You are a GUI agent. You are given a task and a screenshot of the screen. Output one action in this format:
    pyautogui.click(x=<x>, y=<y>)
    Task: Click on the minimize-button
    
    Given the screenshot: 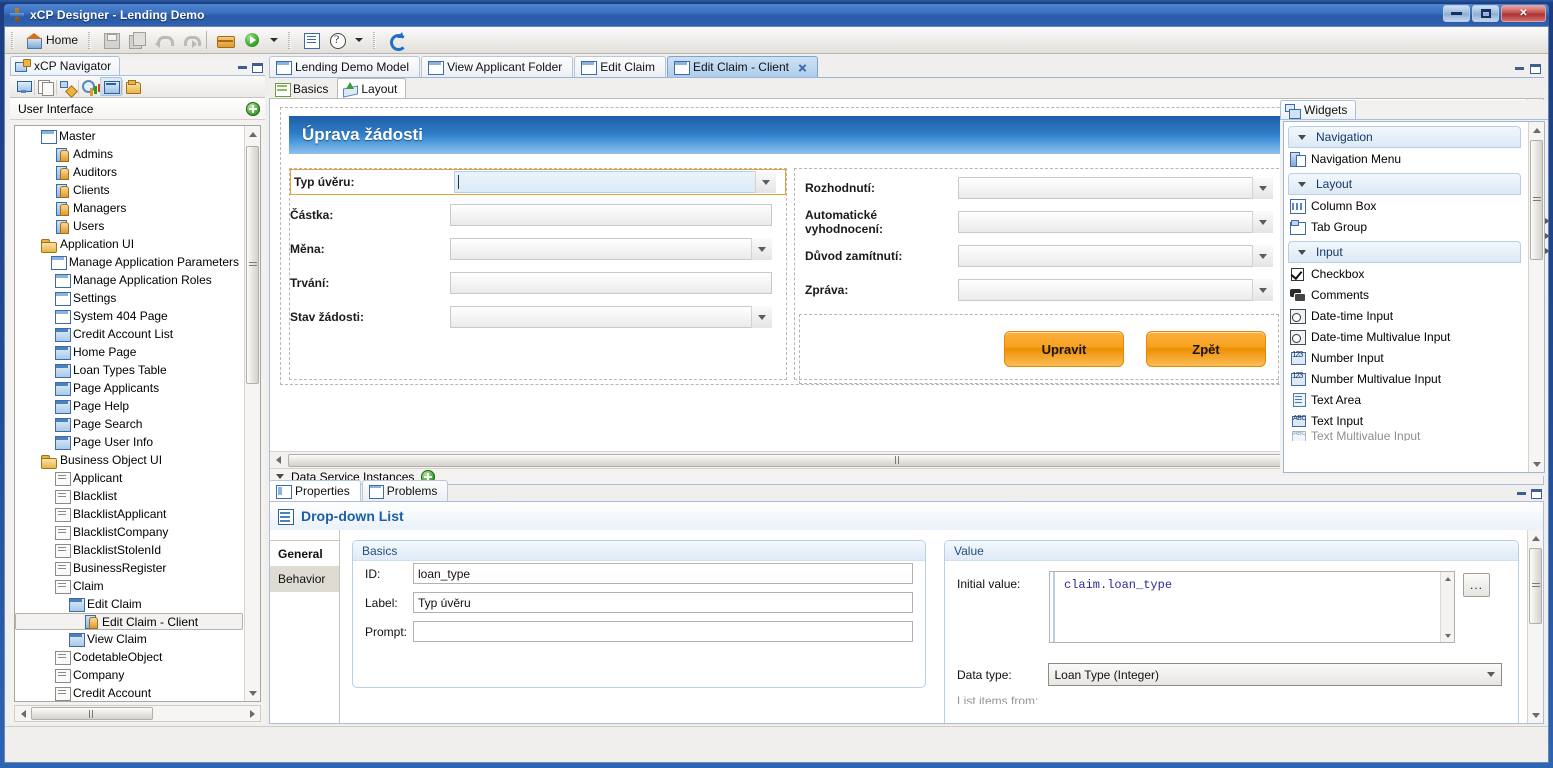 What is the action you would take?
    pyautogui.click(x=1456, y=13)
    